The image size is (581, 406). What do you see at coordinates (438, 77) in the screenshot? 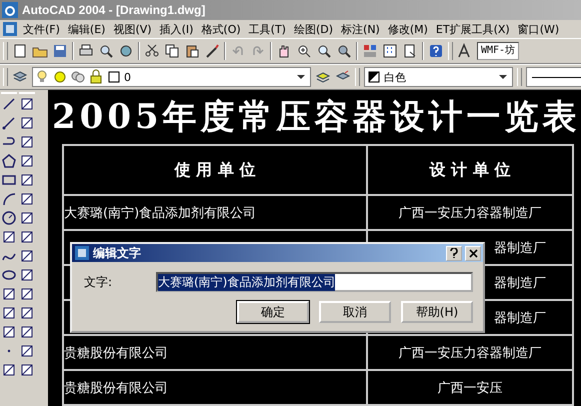
I see `color-dropdown: 白色` at bounding box center [438, 77].